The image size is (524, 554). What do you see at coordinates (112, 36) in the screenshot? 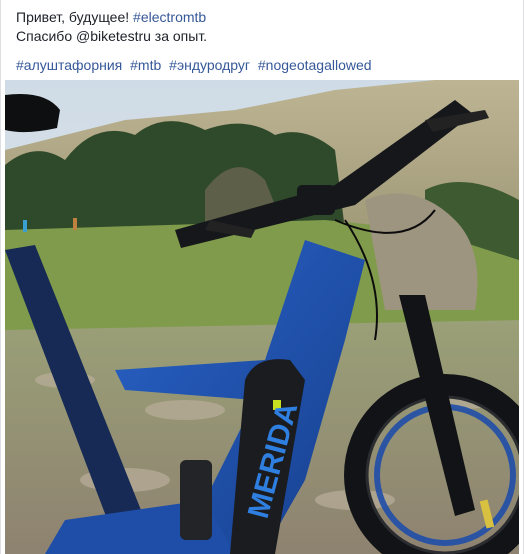
I see `post-line-2: Спасибо @biketestru за опыт.` at bounding box center [112, 36].